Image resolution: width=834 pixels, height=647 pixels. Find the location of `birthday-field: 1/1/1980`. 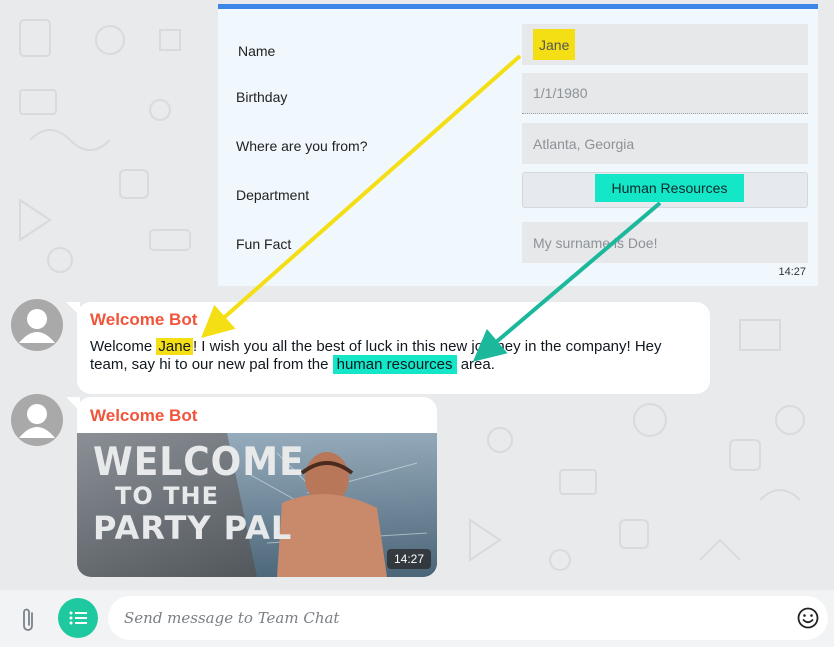

birthday-field: 1/1/1980 is located at coordinates (665, 93).